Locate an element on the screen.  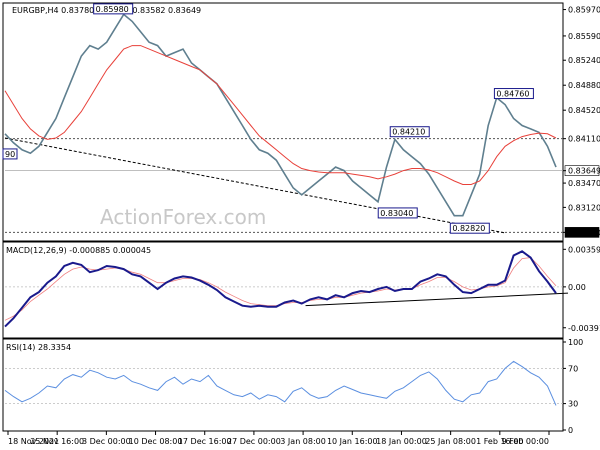
macd-y-axis: 0.003592 0.00 -0.003911 is located at coordinates (581, 289).